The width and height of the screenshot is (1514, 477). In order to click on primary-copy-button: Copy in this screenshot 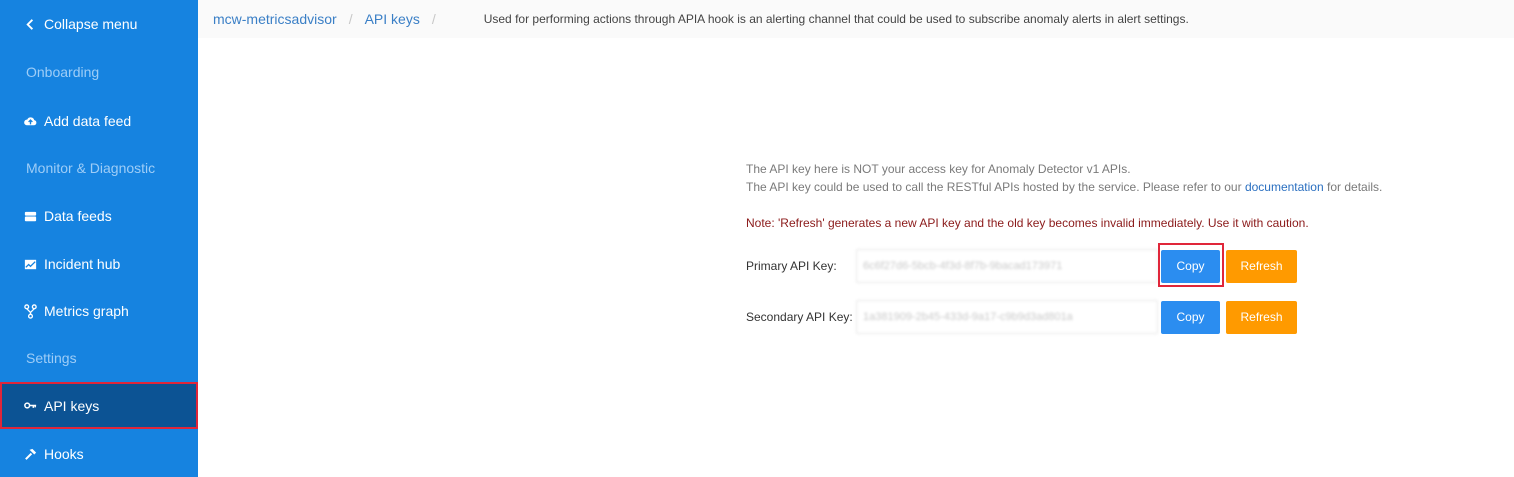, I will do `click(1190, 266)`.